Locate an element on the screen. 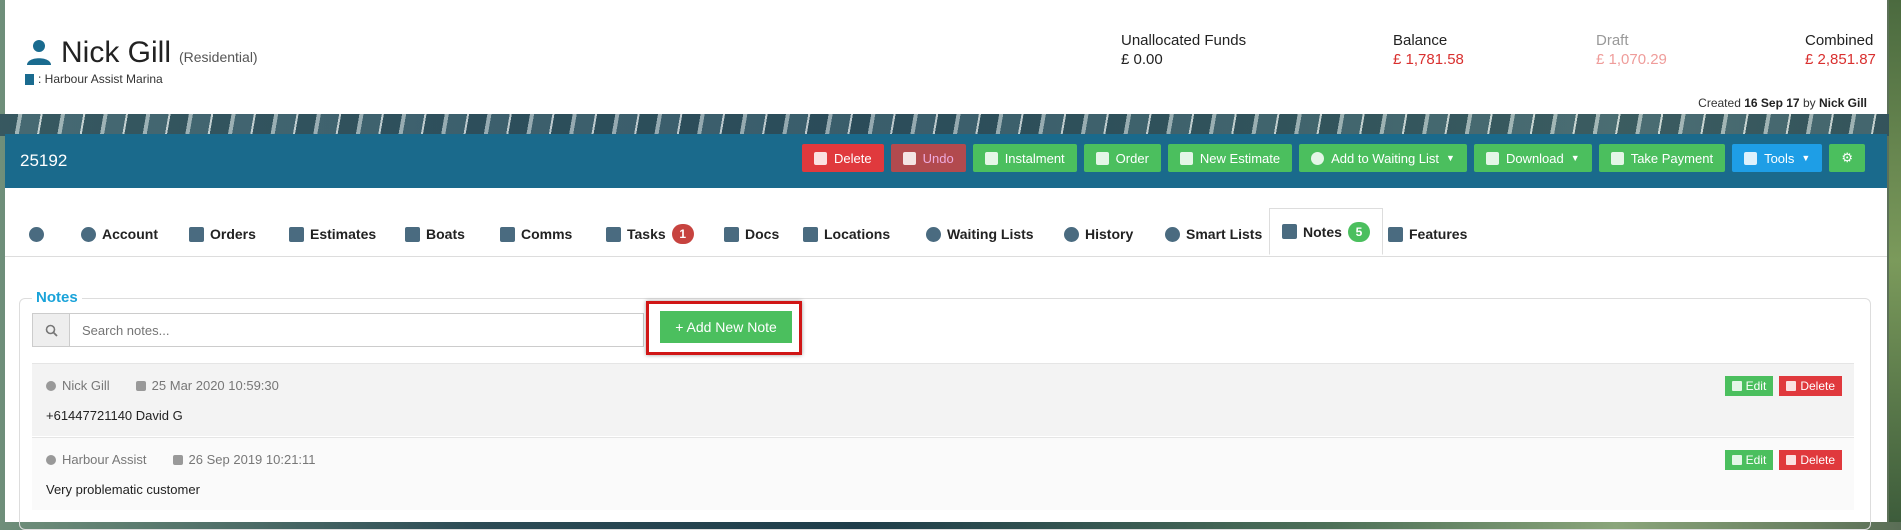 Image resolution: width=1901 pixels, height=530 pixels. tab-boats: Boats is located at coordinates (435, 234).